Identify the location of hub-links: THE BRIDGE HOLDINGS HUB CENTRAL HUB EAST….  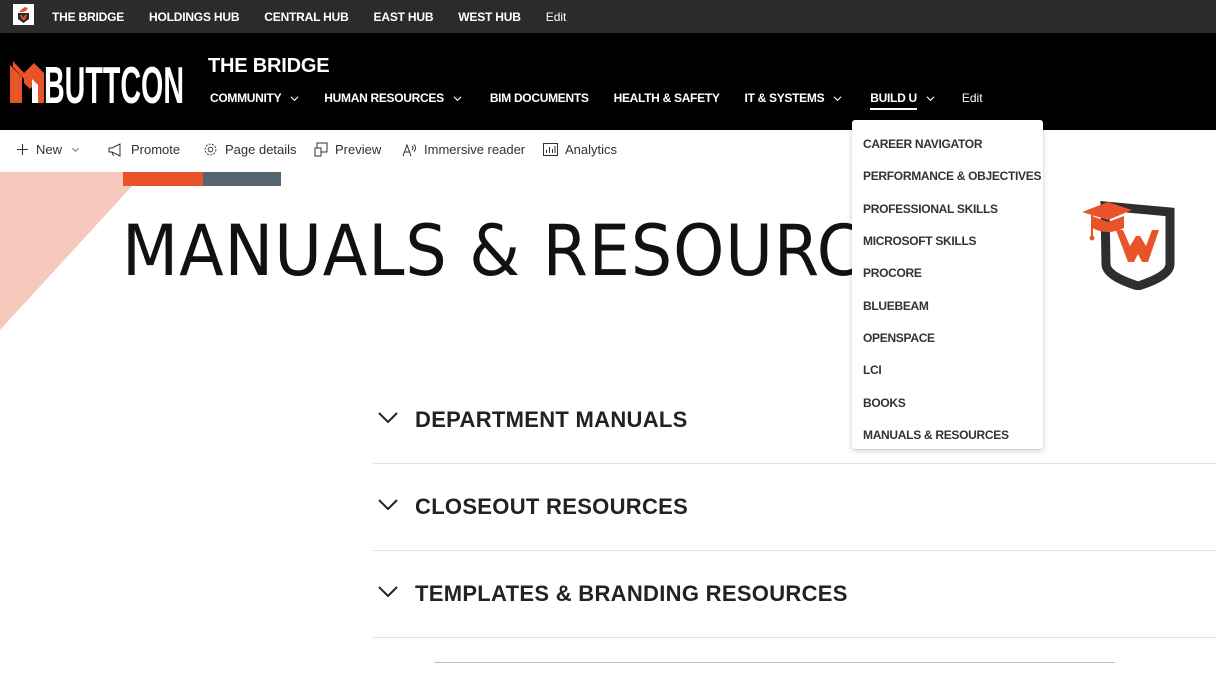
(309, 16).